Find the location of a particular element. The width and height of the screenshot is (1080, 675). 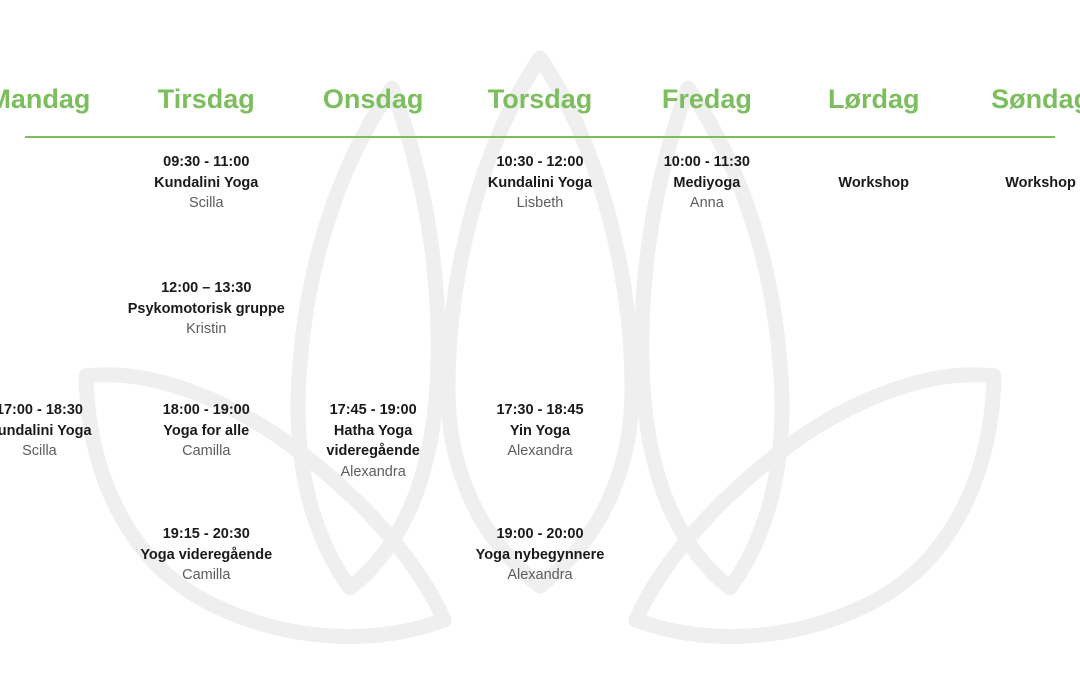

day-column-onsdag: Onsdag is located at coordinates (373, 103).